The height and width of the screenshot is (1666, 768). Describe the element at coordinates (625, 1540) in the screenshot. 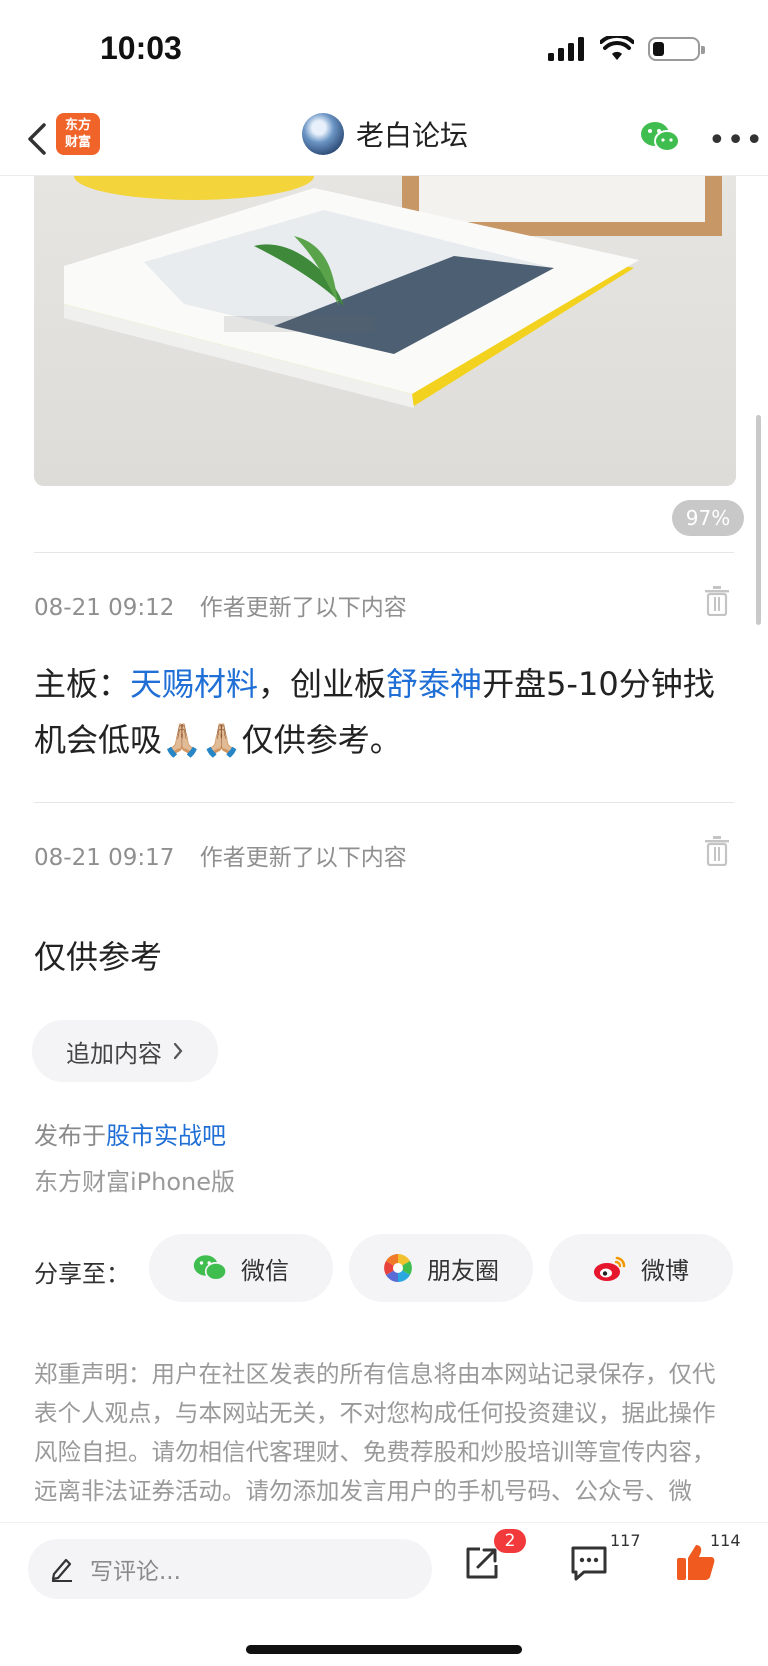

I see `comment-count: 117` at that location.